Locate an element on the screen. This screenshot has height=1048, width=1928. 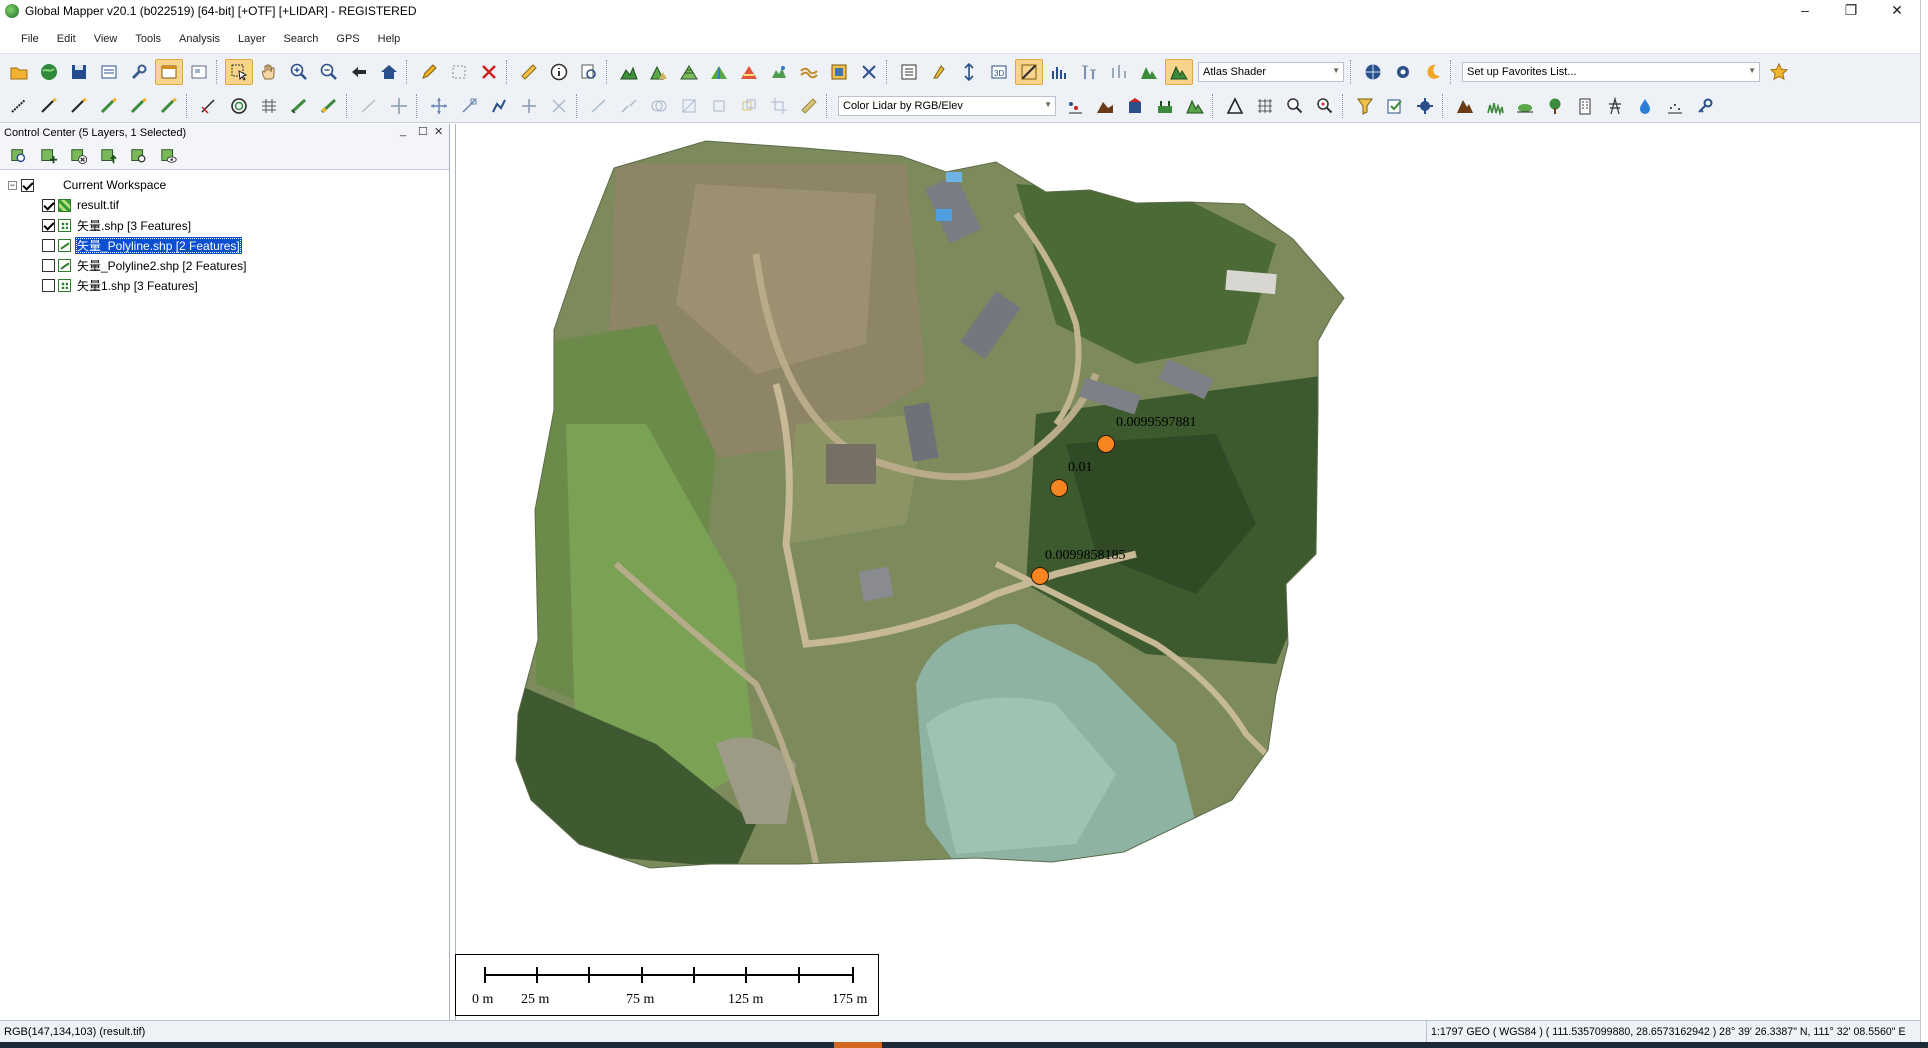
lidar-grid-icon is located at coordinates (1265, 106).